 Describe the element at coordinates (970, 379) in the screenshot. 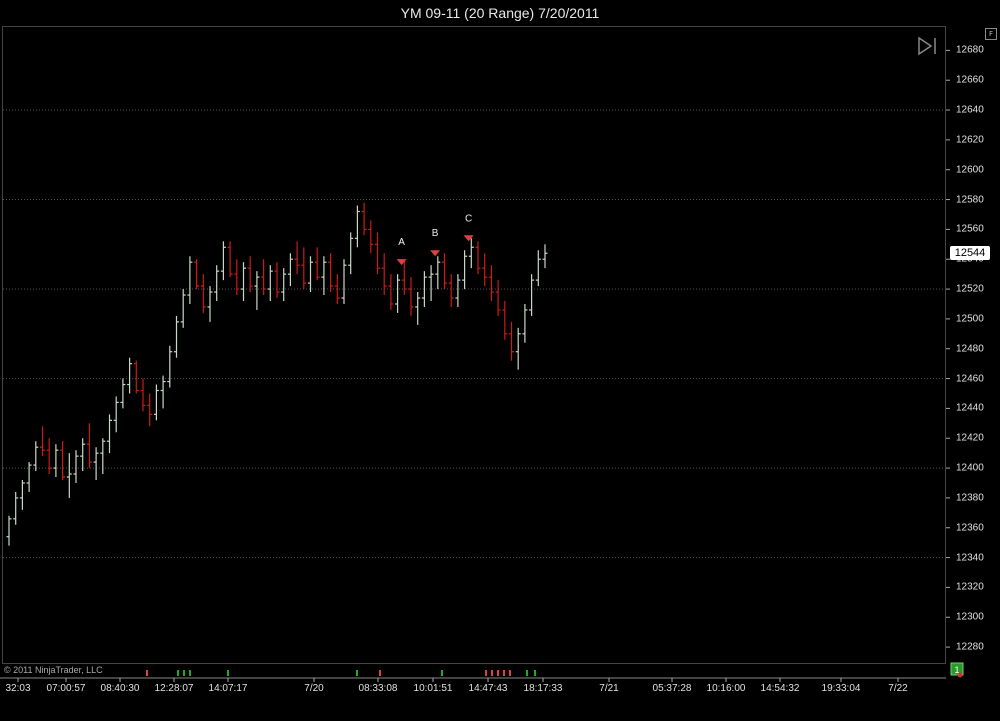

I see `y-tick-label: 12460` at that location.